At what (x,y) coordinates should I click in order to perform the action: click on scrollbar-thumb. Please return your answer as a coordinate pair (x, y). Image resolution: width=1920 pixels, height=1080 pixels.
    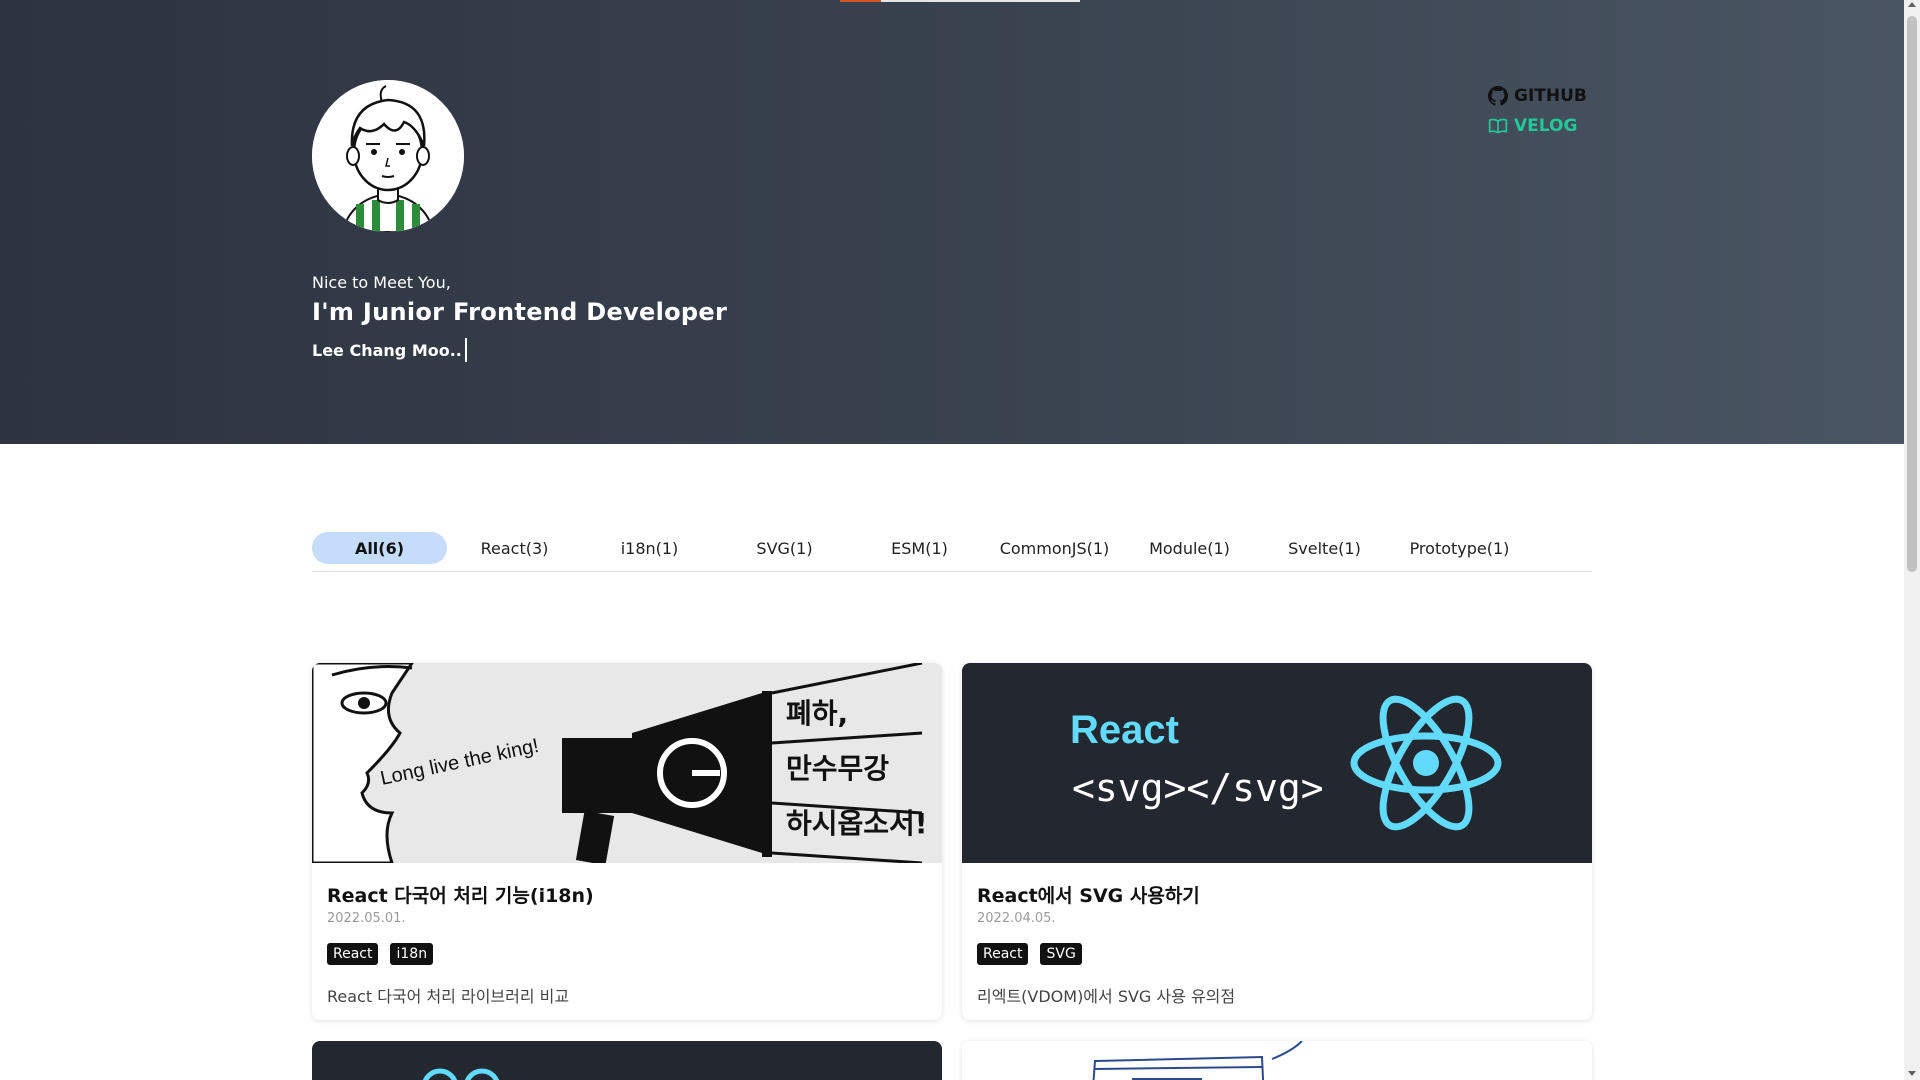
    Looking at the image, I should click on (1912, 294).